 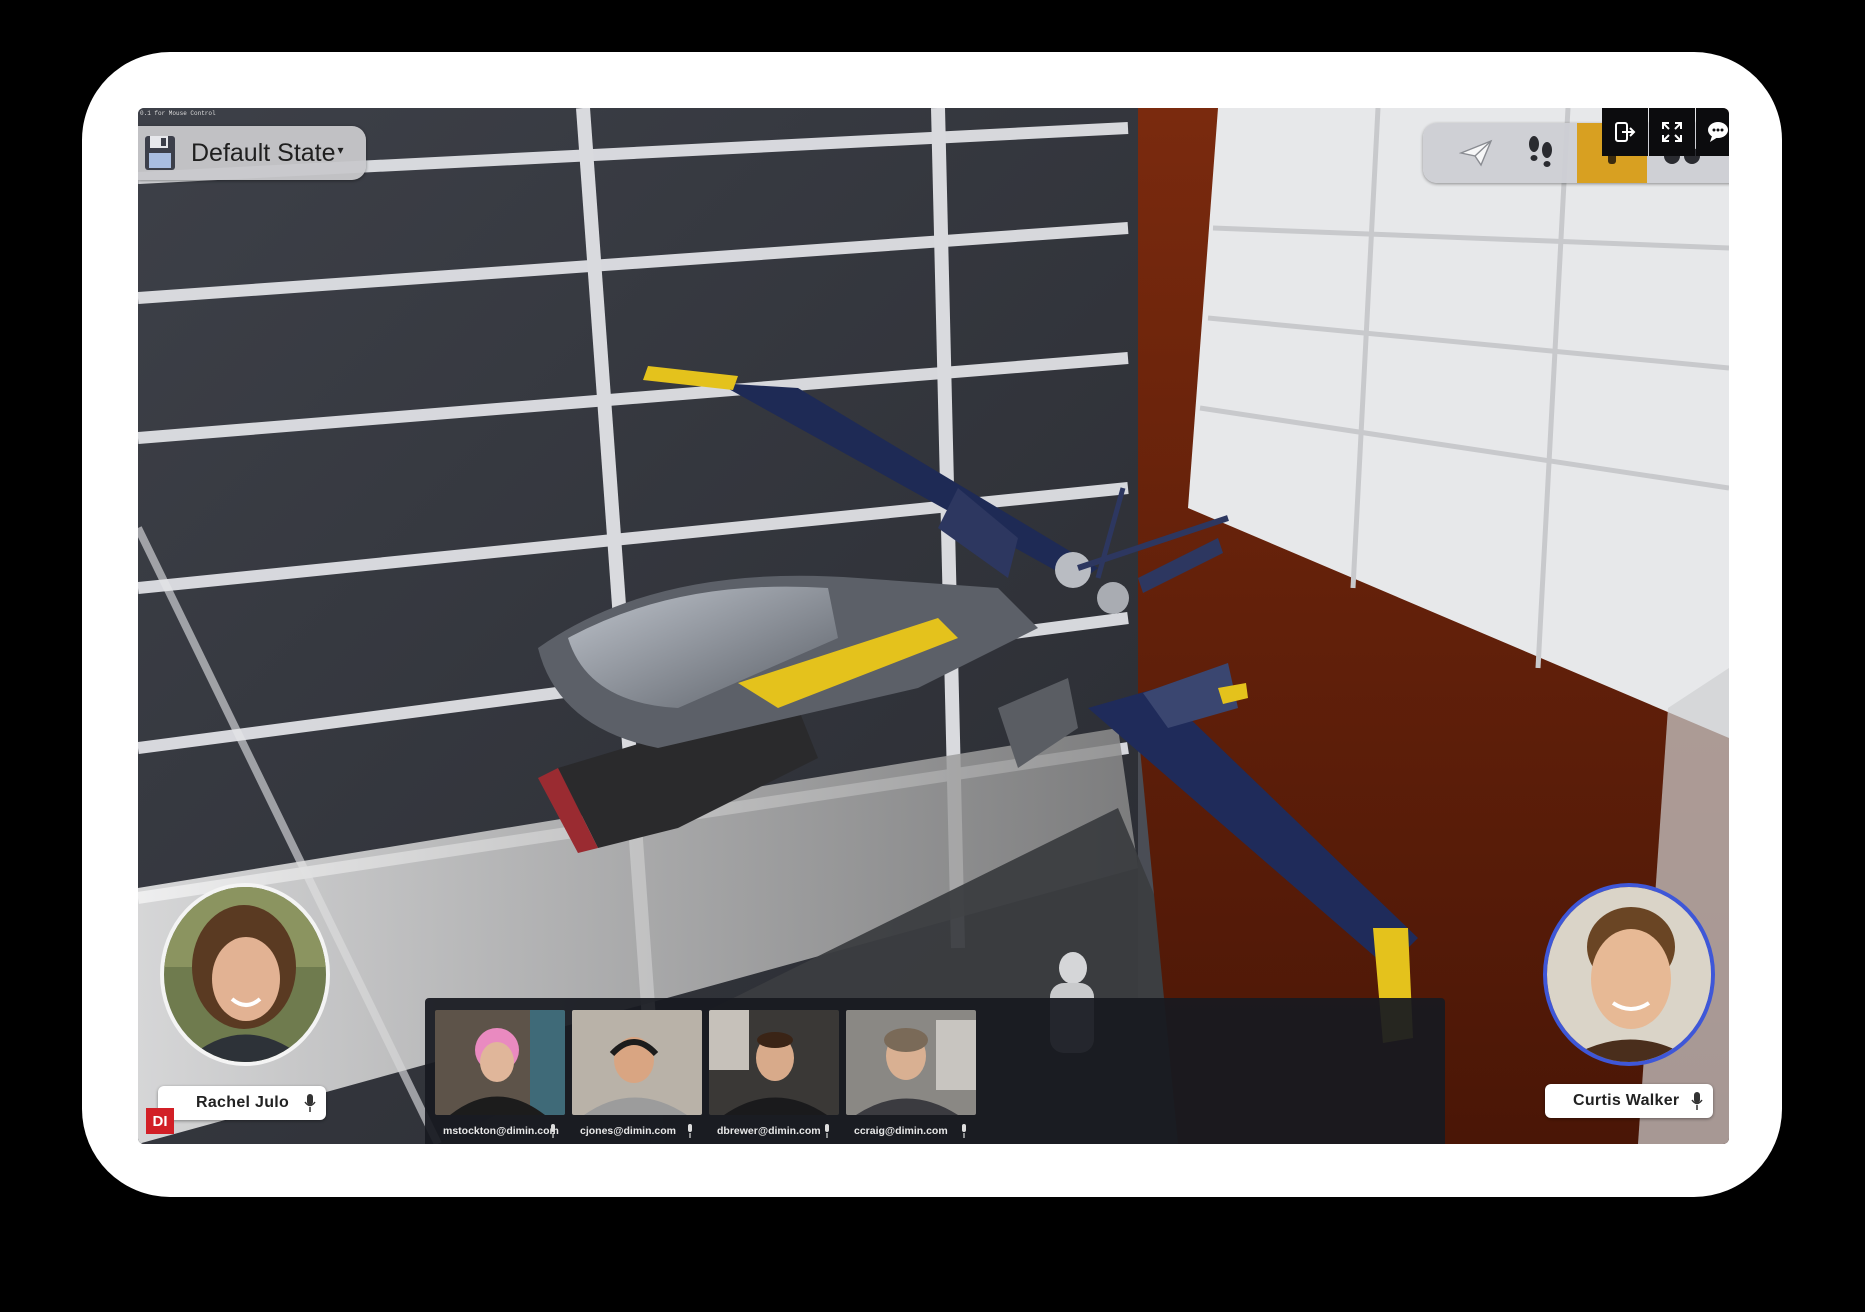 I want to click on participant-label: cjones@dimin.com, so click(x=637, y=1131).